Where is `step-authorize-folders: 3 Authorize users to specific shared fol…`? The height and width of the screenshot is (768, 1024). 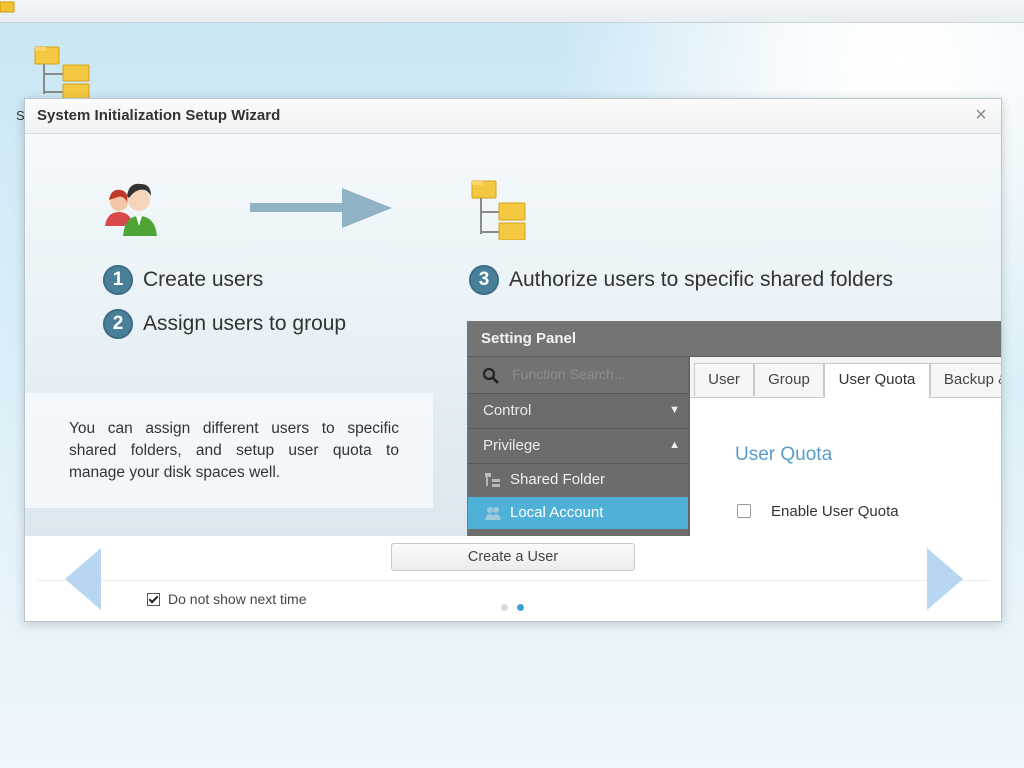
step-authorize-folders: 3 Authorize users to specific shared fol… is located at coordinates (681, 280).